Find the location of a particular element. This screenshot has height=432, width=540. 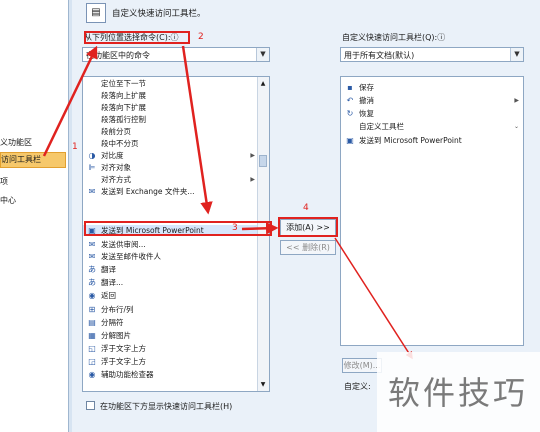

watermark-text: 软件技巧 is located at coordinates (458, 393).